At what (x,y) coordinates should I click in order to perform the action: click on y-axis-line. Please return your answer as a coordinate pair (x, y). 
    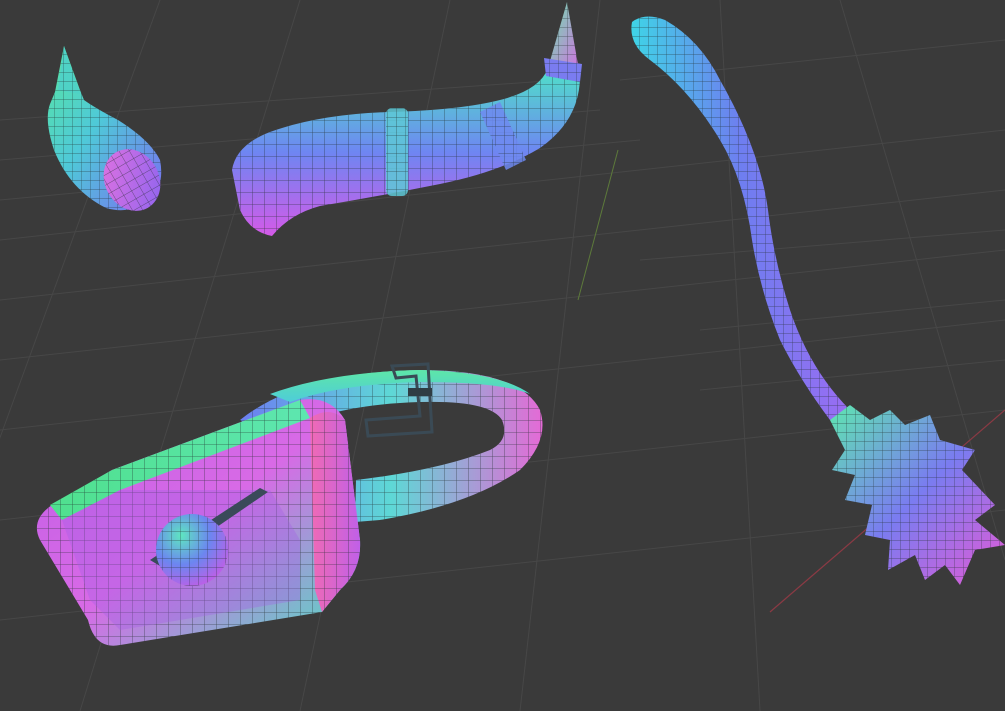
    Looking at the image, I should click on (598, 225).